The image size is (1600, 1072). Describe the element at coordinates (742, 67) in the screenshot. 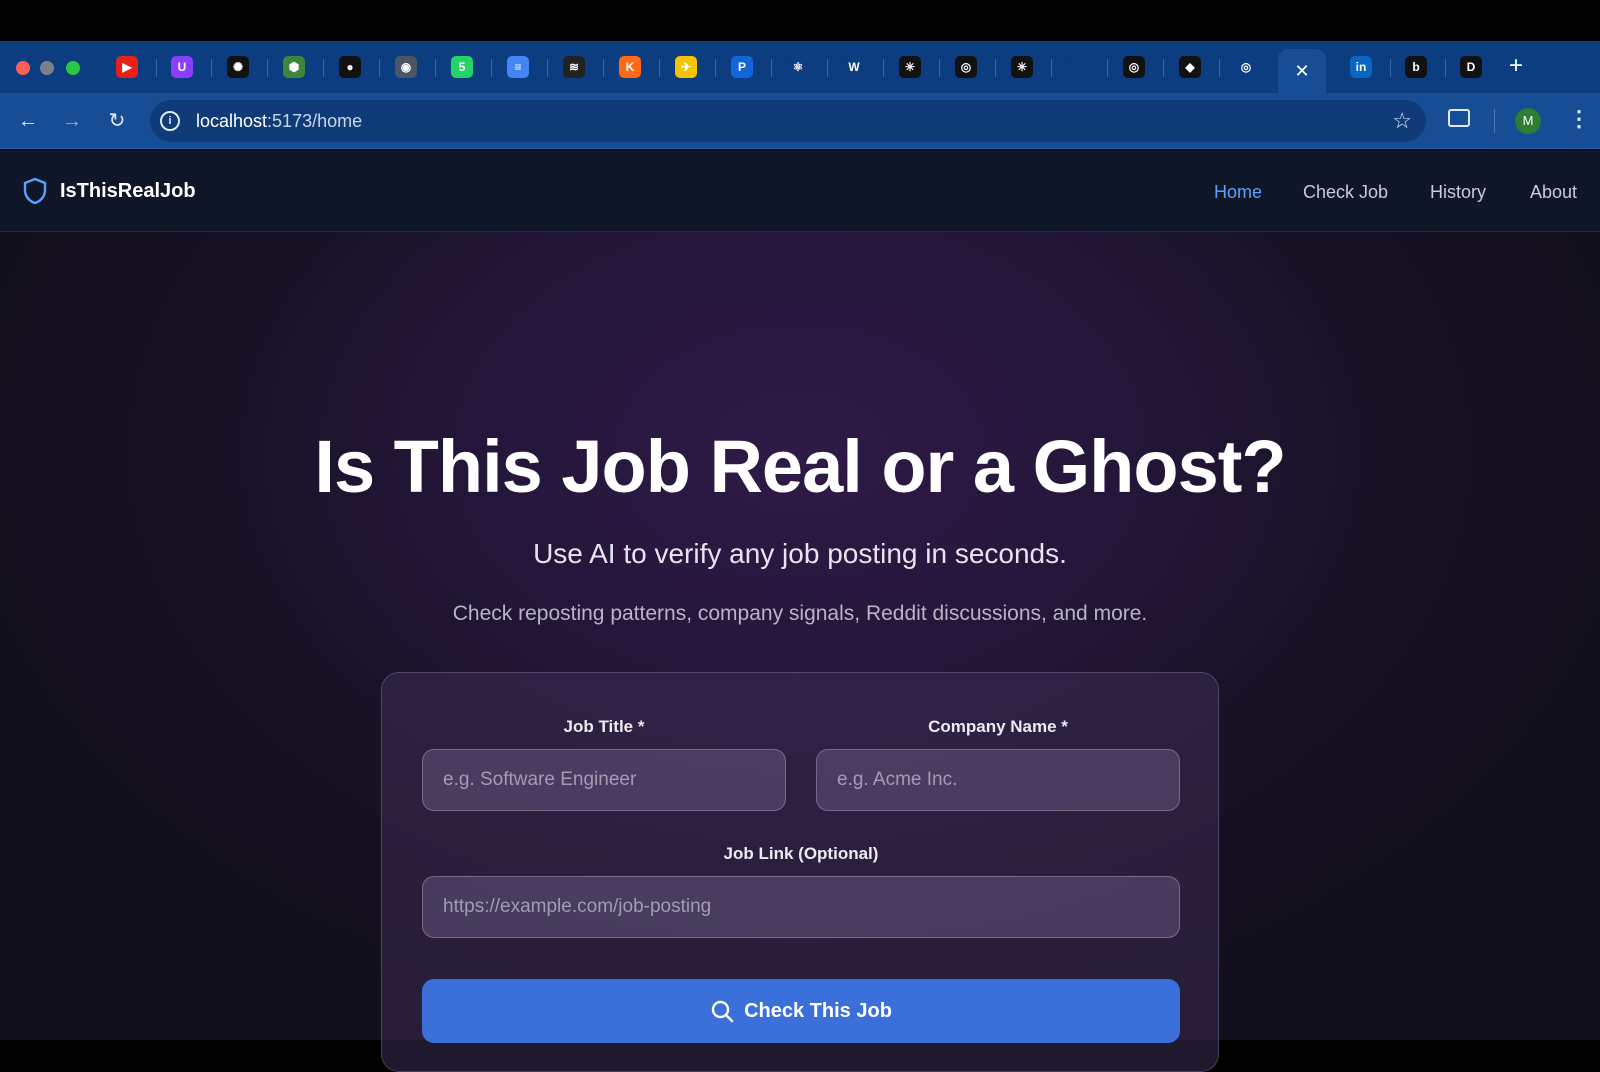

I see `p-icon: P` at that location.